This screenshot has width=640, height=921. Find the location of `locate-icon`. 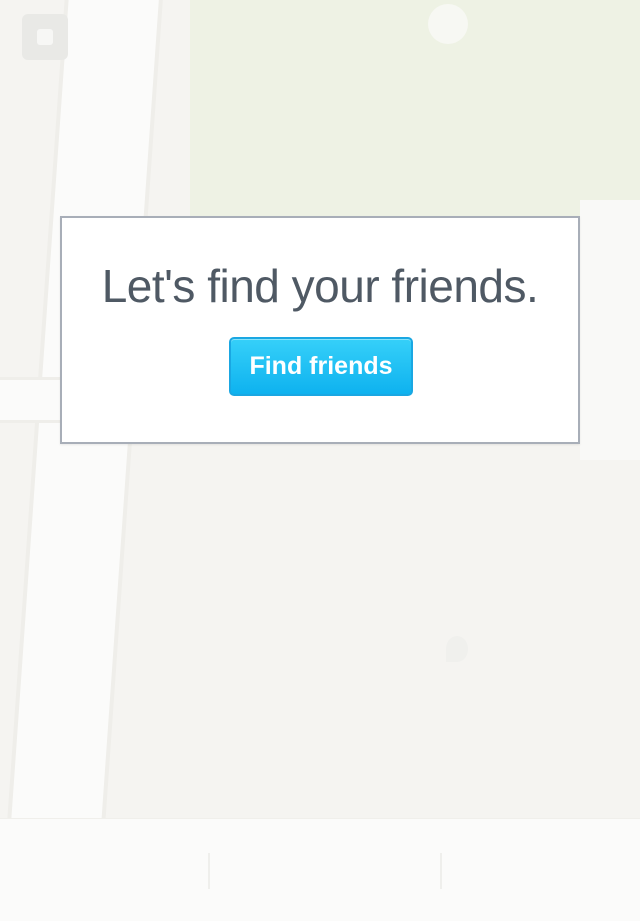

locate-icon is located at coordinates (45, 37).